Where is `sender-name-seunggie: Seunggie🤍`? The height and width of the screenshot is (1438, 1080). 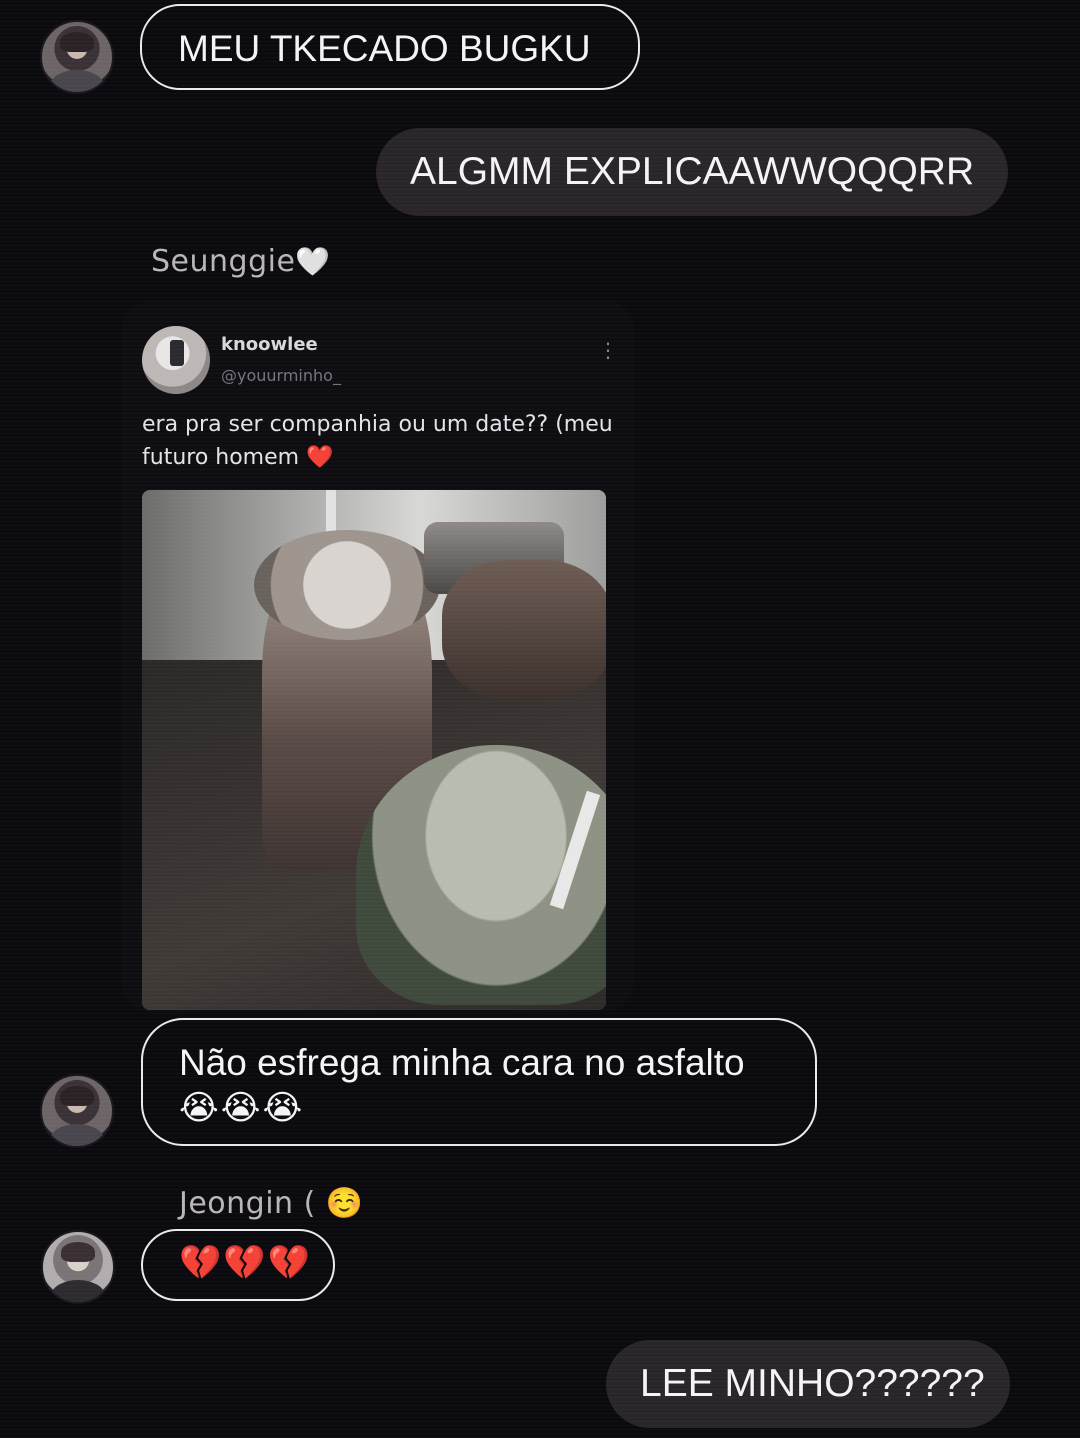
sender-name-seunggie: Seunggie🤍 is located at coordinates (241, 261).